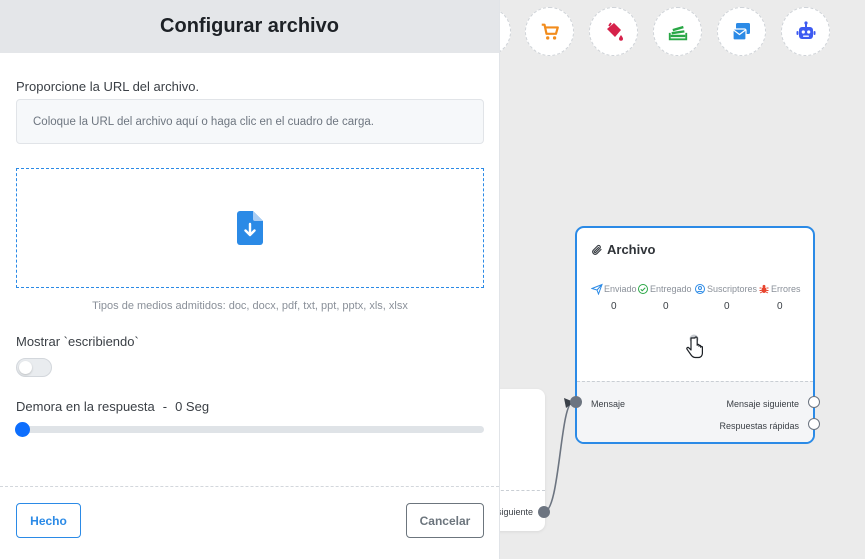 The image size is (865, 559). Describe the element at coordinates (614, 306) in the screenshot. I see `stat-sent-value: 0` at that location.